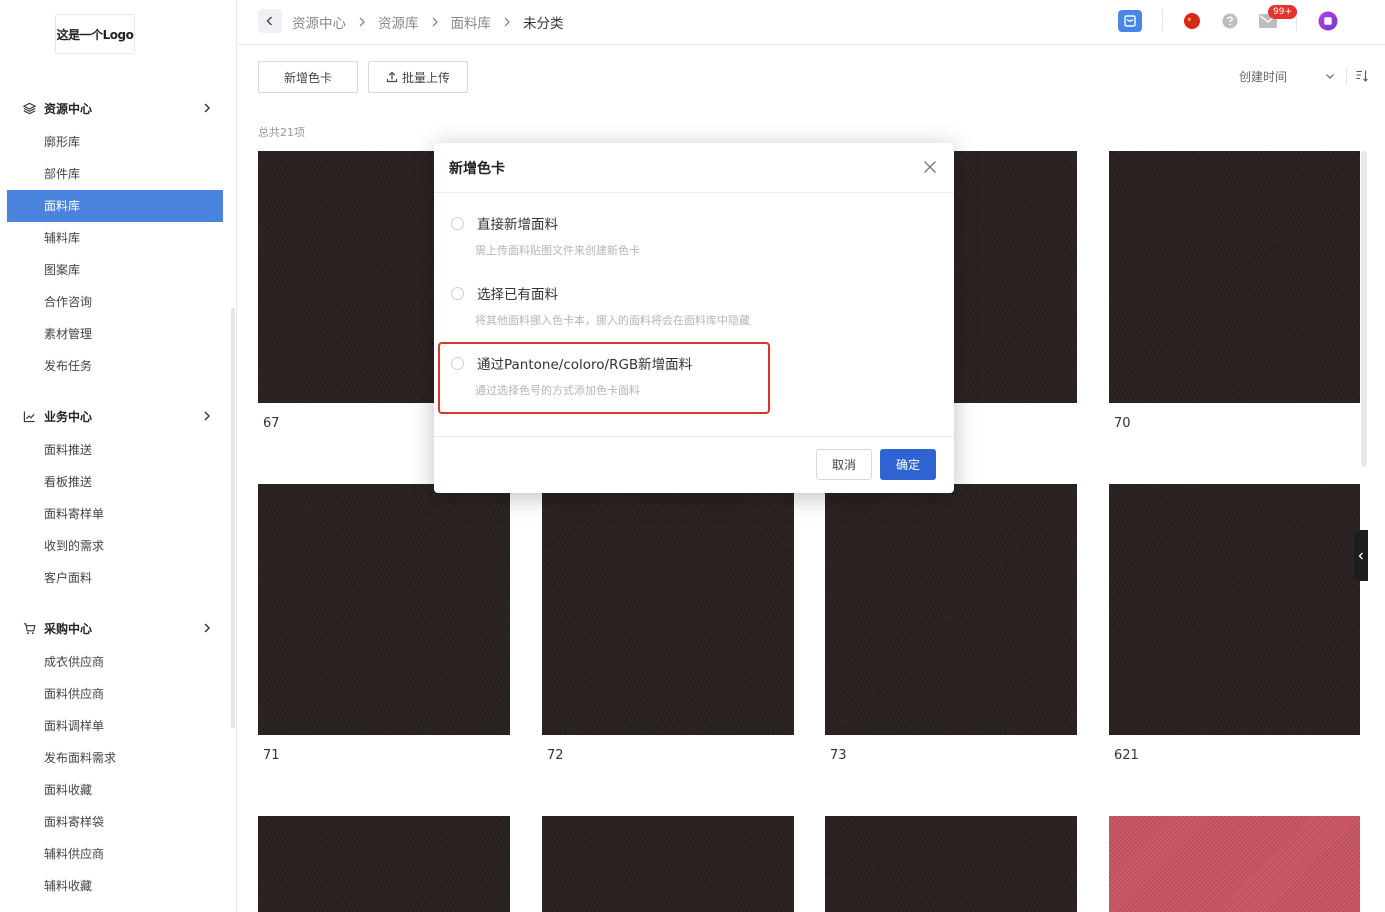  I want to click on nav-section-resource-center: 资源中心, so click(119, 108).